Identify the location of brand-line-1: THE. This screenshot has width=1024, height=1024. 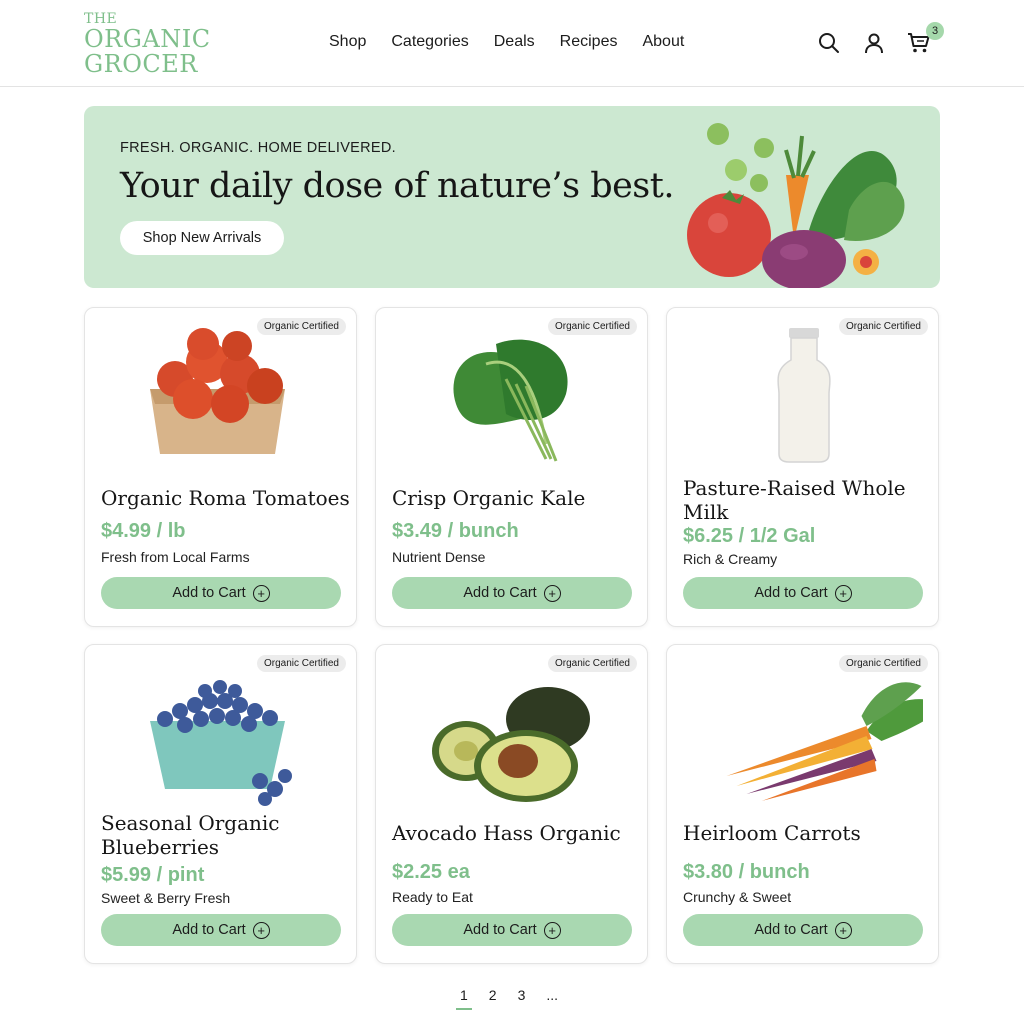
(101, 19).